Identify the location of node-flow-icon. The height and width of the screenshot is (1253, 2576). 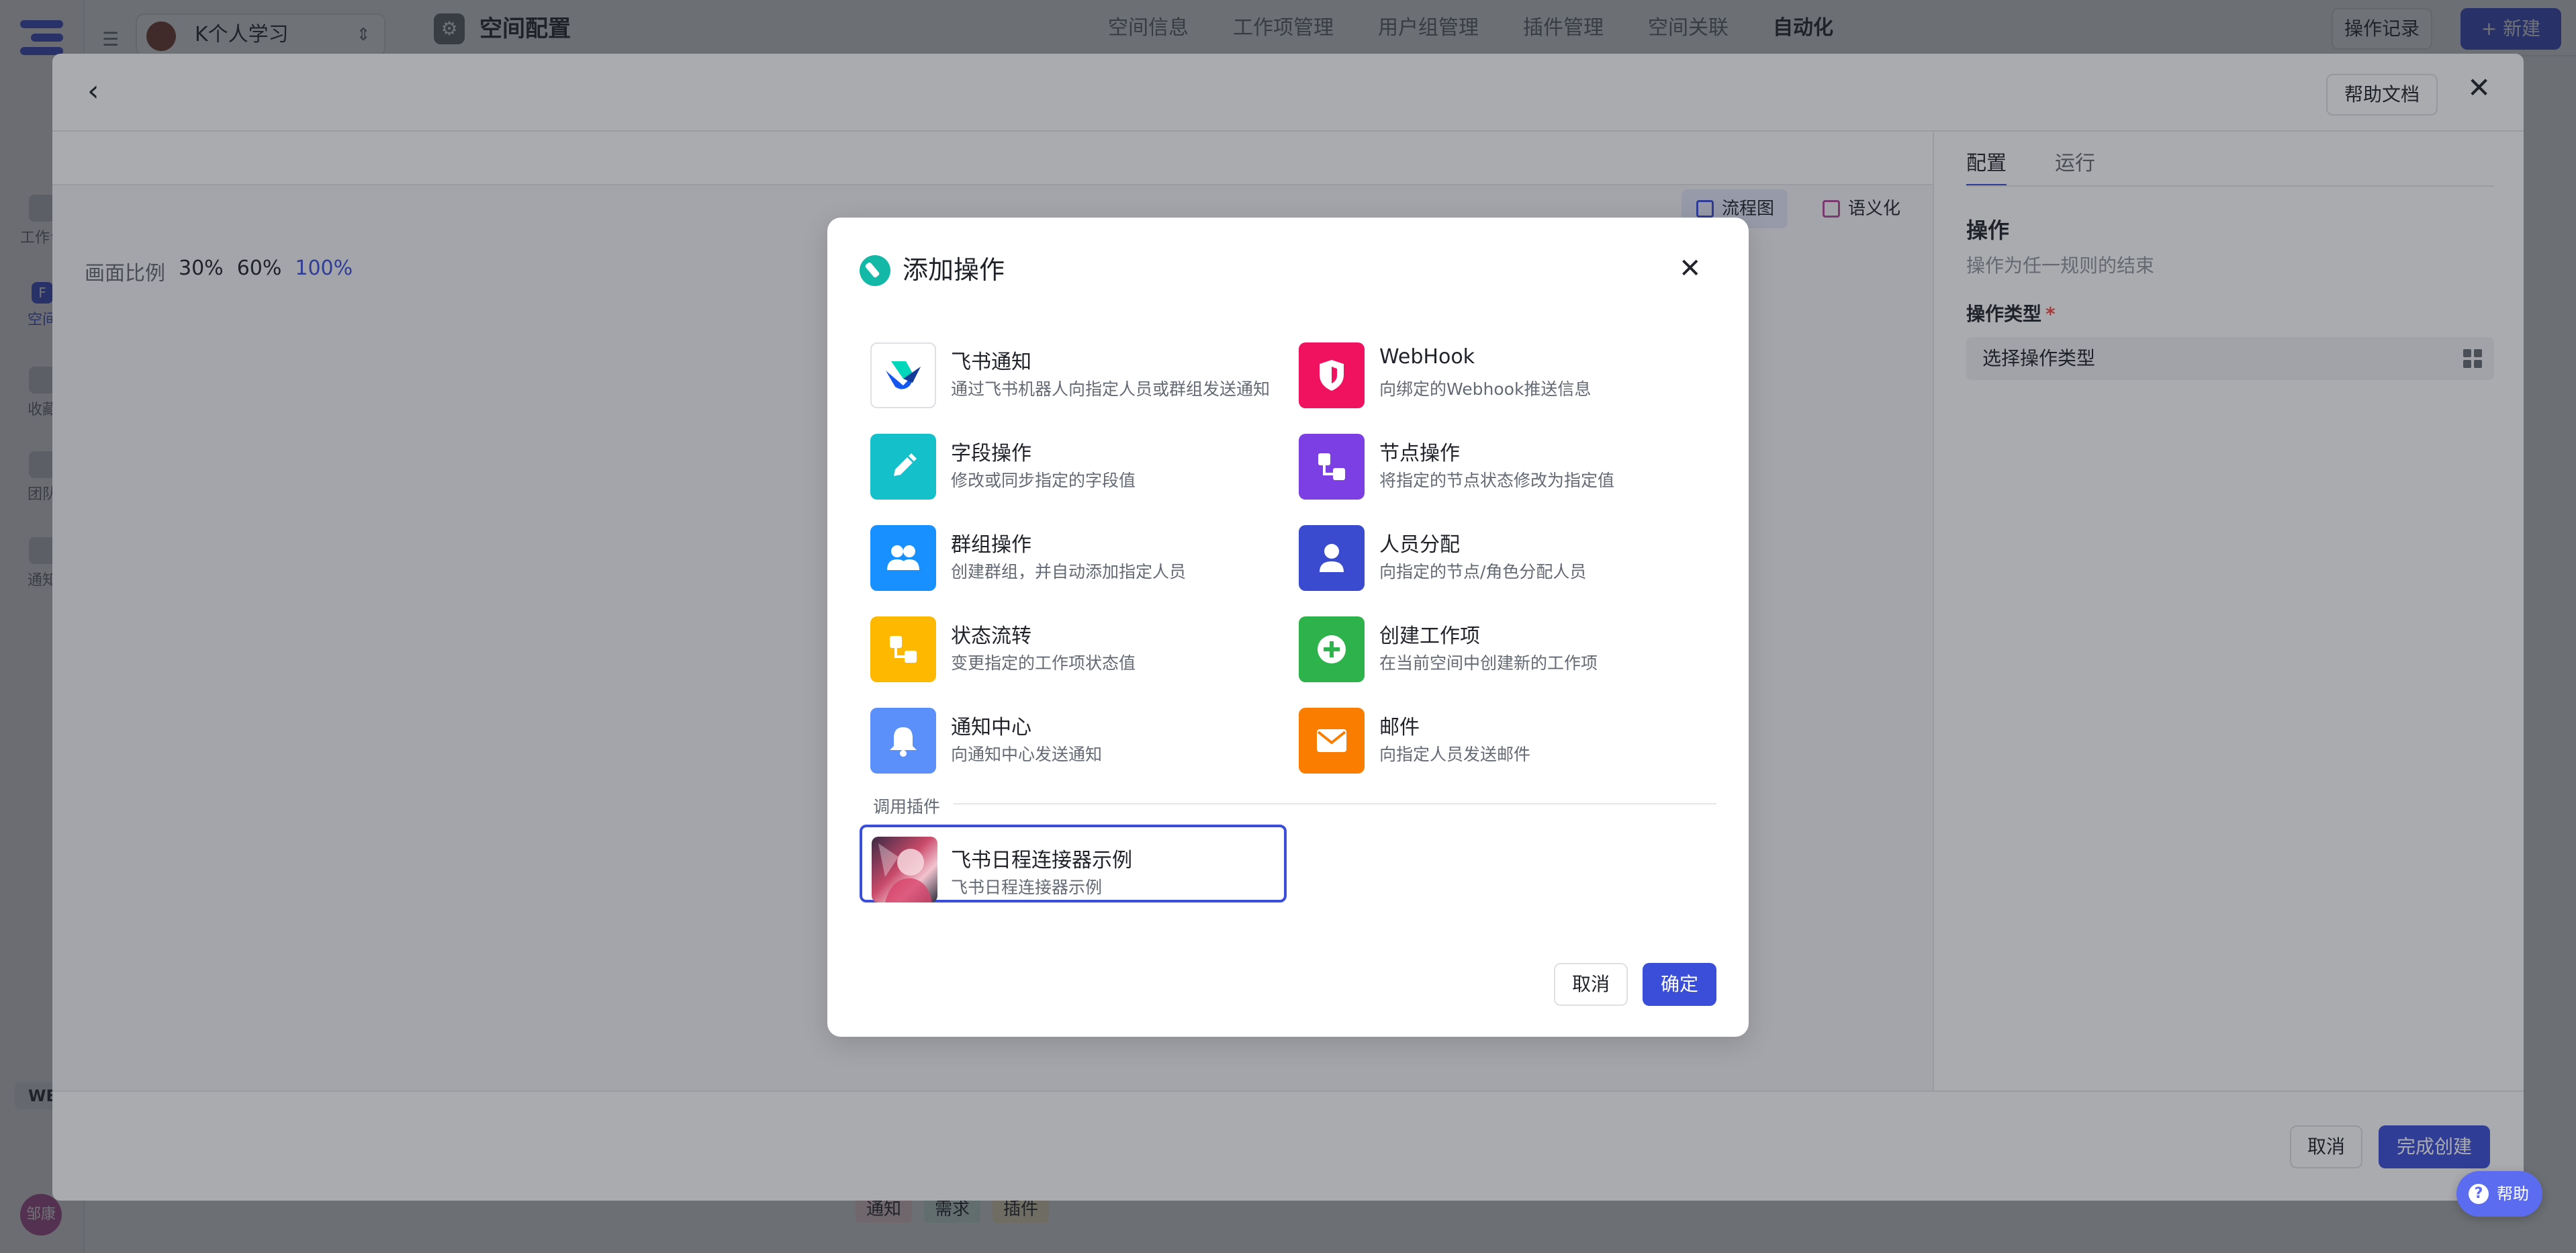
(1332, 467).